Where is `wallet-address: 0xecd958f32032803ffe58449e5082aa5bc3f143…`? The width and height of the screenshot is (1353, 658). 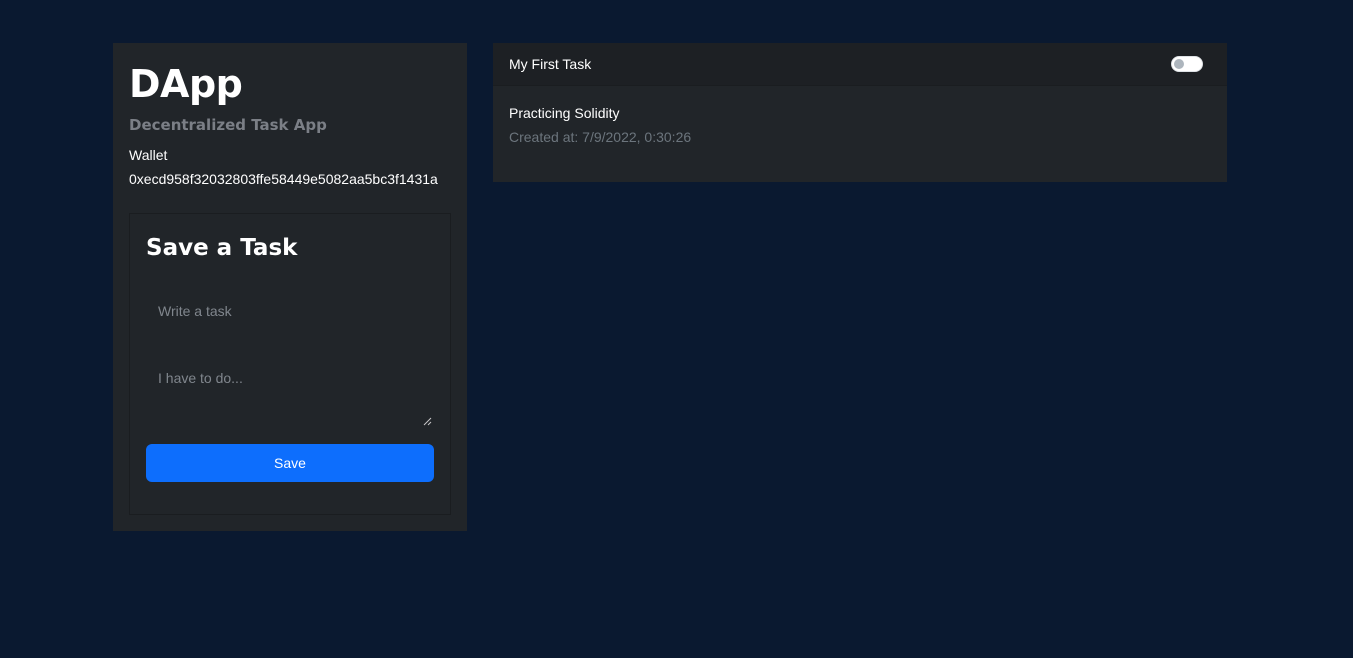
wallet-address: 0xecd958f32032803ffe58449e5082aa5bc3f143… is located at coordinates (283, 179).